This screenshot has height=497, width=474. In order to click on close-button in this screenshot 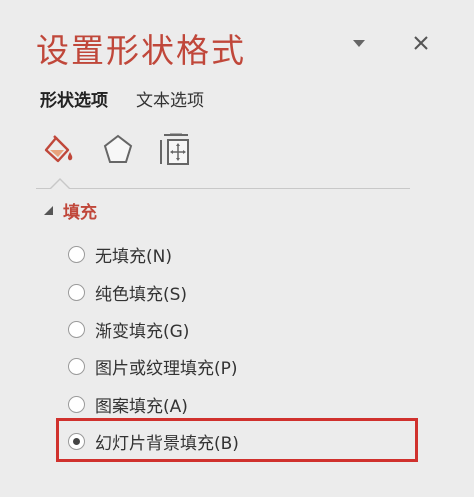, I will do `click(421, 43)`.